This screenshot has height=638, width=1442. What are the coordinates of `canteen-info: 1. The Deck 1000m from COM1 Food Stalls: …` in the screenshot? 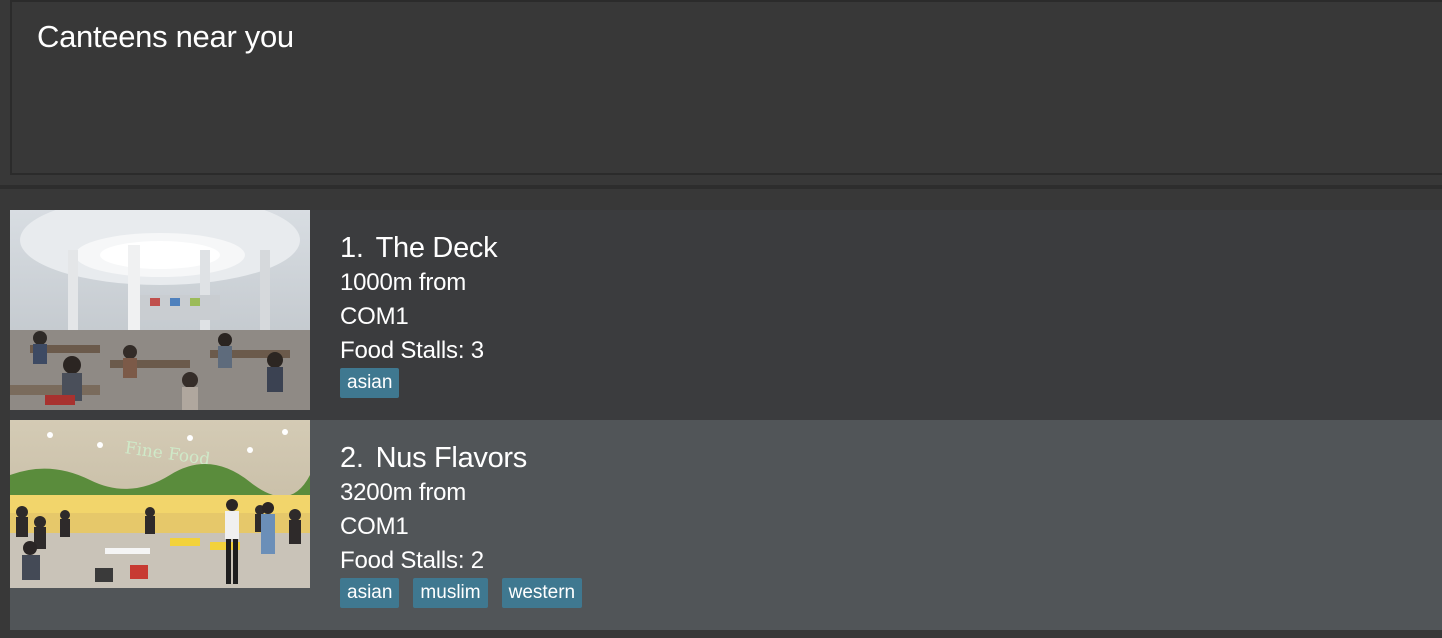 It's located at (419, 314).